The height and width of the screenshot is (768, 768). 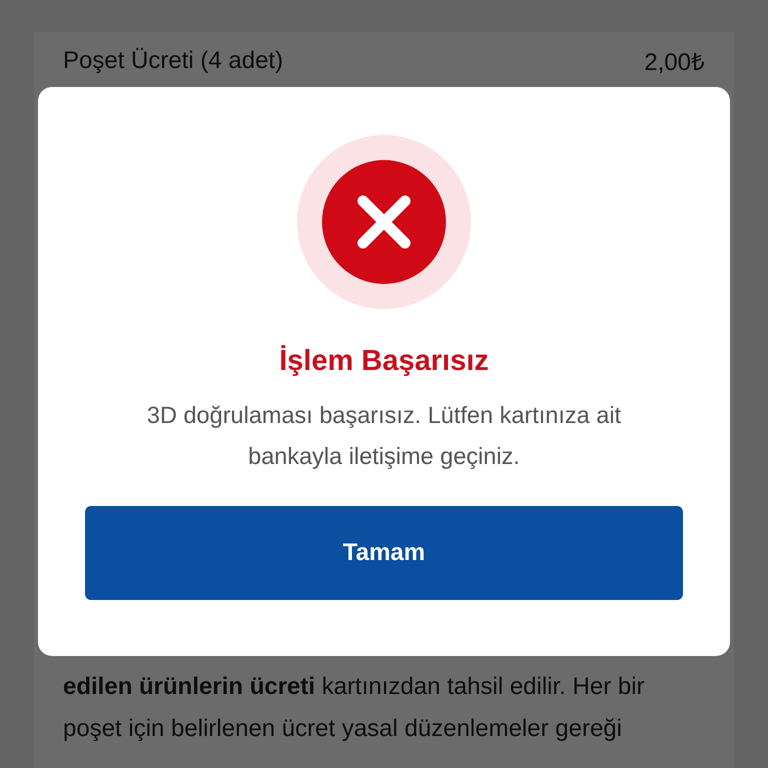 What do you see at coordinates (173, 60) in the screenshot?
I see `fee-label: Poşet Ücreti (4 adet)` at bounding box center [173, 60].